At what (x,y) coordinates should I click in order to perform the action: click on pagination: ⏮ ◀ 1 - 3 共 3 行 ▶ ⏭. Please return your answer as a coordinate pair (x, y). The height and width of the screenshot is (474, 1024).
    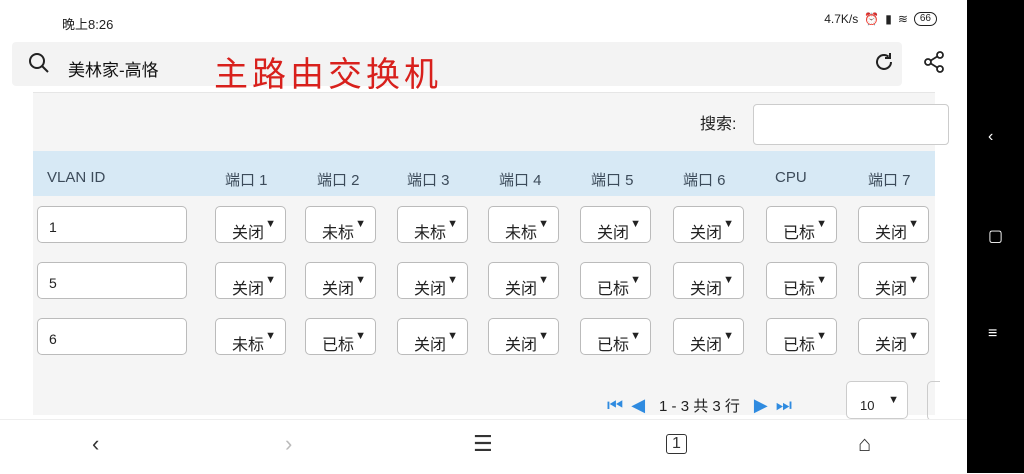
    Looking at the image, I should click on (703, 405).